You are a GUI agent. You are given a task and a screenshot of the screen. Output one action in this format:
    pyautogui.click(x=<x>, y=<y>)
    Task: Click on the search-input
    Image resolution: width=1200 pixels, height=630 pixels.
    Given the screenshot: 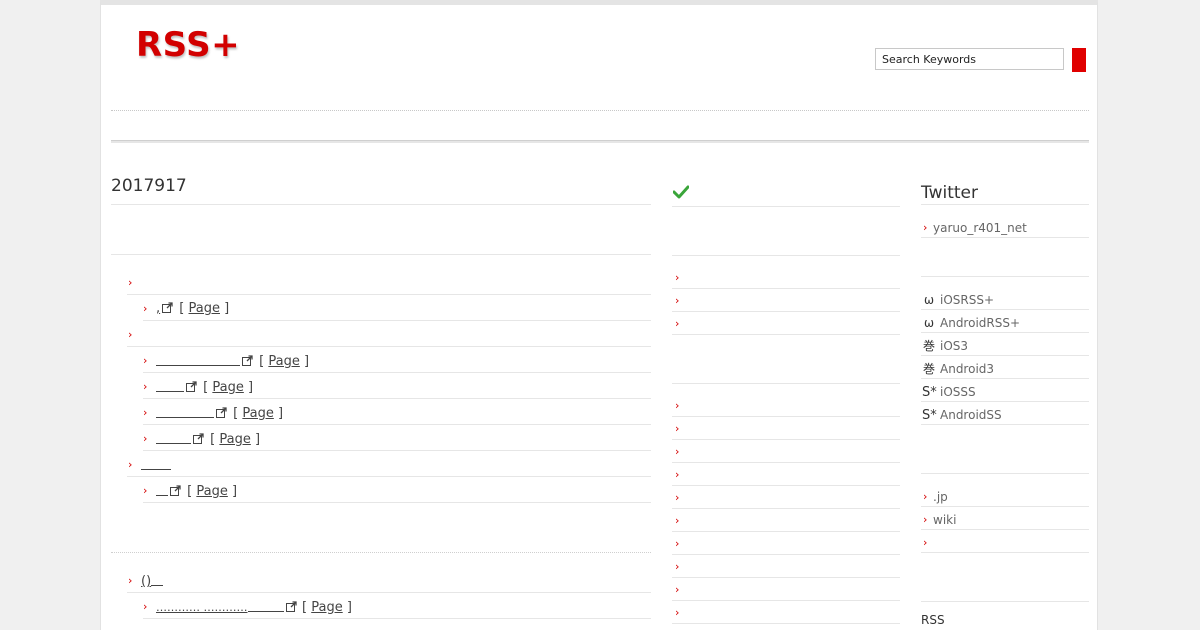 What is the action you would take?
    pyautogui.click(x=969, y=59)
    